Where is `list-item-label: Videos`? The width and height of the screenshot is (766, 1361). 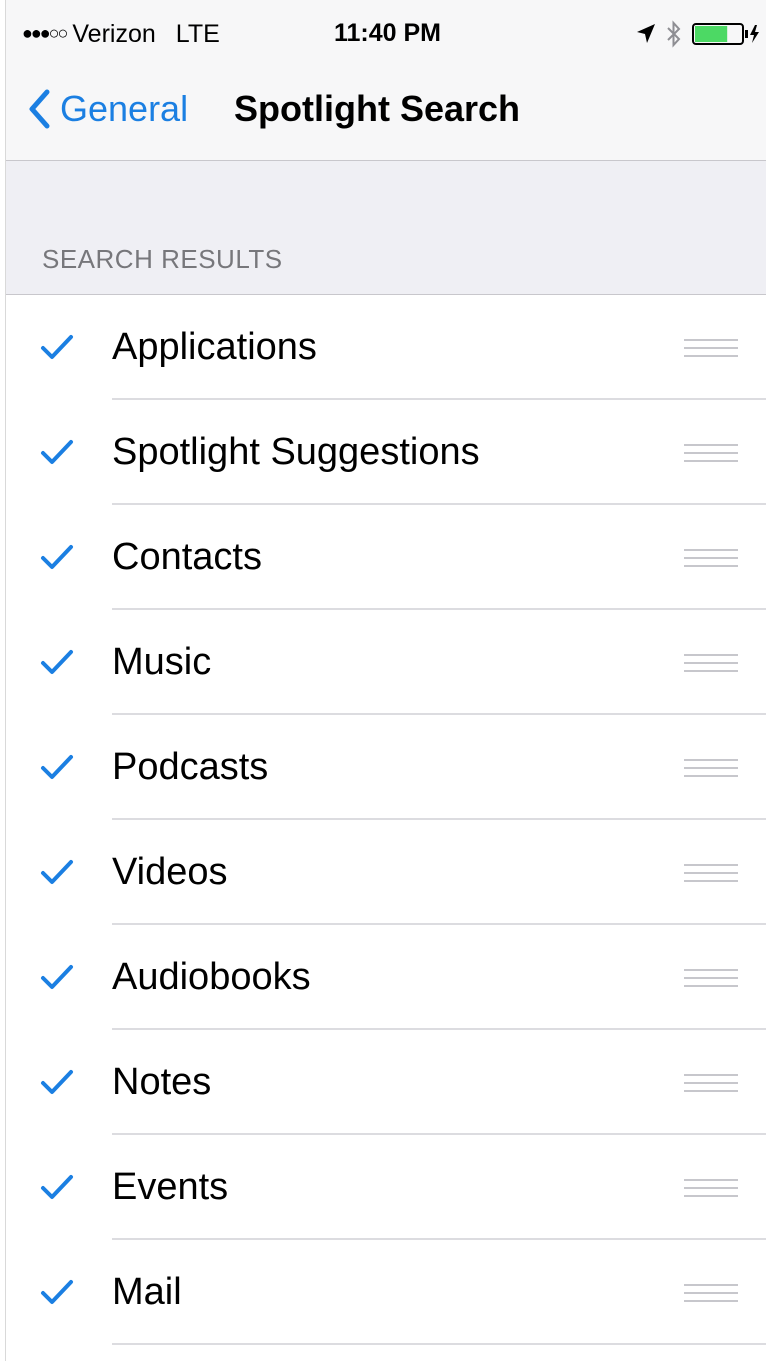
list-item-label: Videos is located at coordinates (170, 872).